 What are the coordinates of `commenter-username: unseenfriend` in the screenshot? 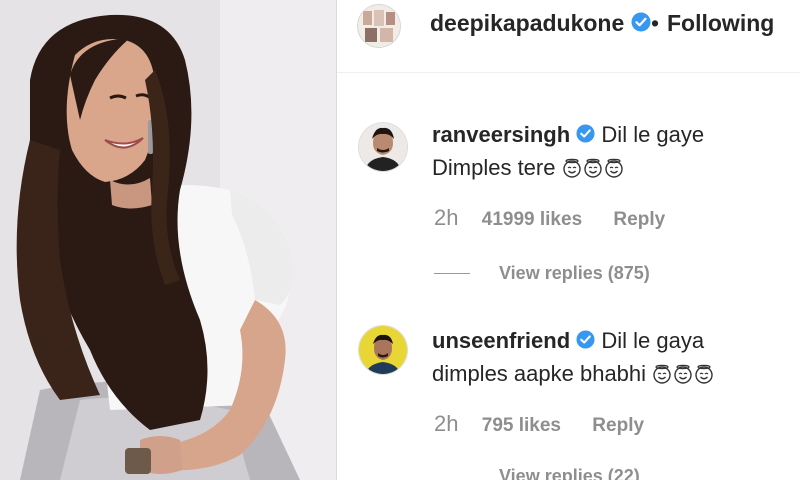 It's located at (501, 340).